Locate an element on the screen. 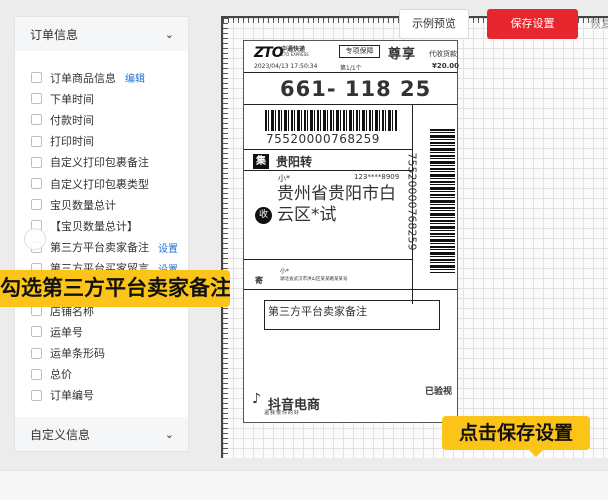 This screenshot has width=608, height=500. platform-slogan: 温我慢你的好 is located at coordinates (282, 413).